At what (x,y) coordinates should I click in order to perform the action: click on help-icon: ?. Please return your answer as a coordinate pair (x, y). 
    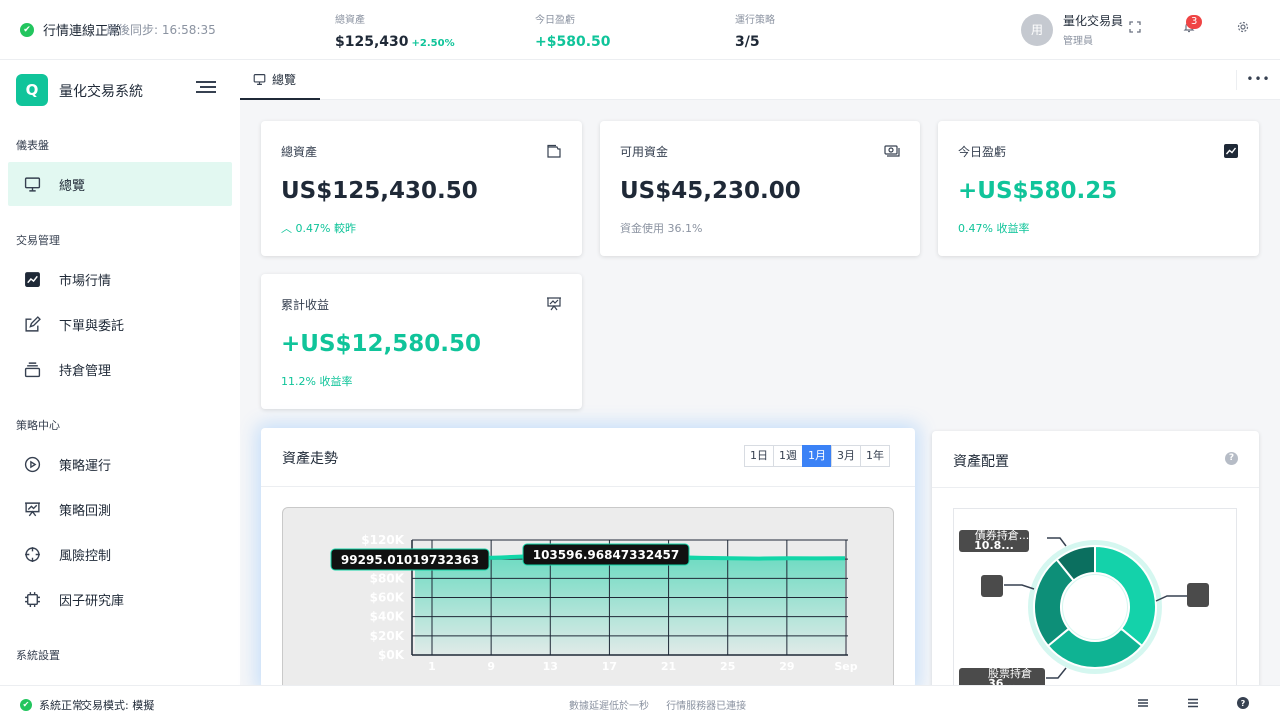
    Looking at the image, I should click on (1231, 458).